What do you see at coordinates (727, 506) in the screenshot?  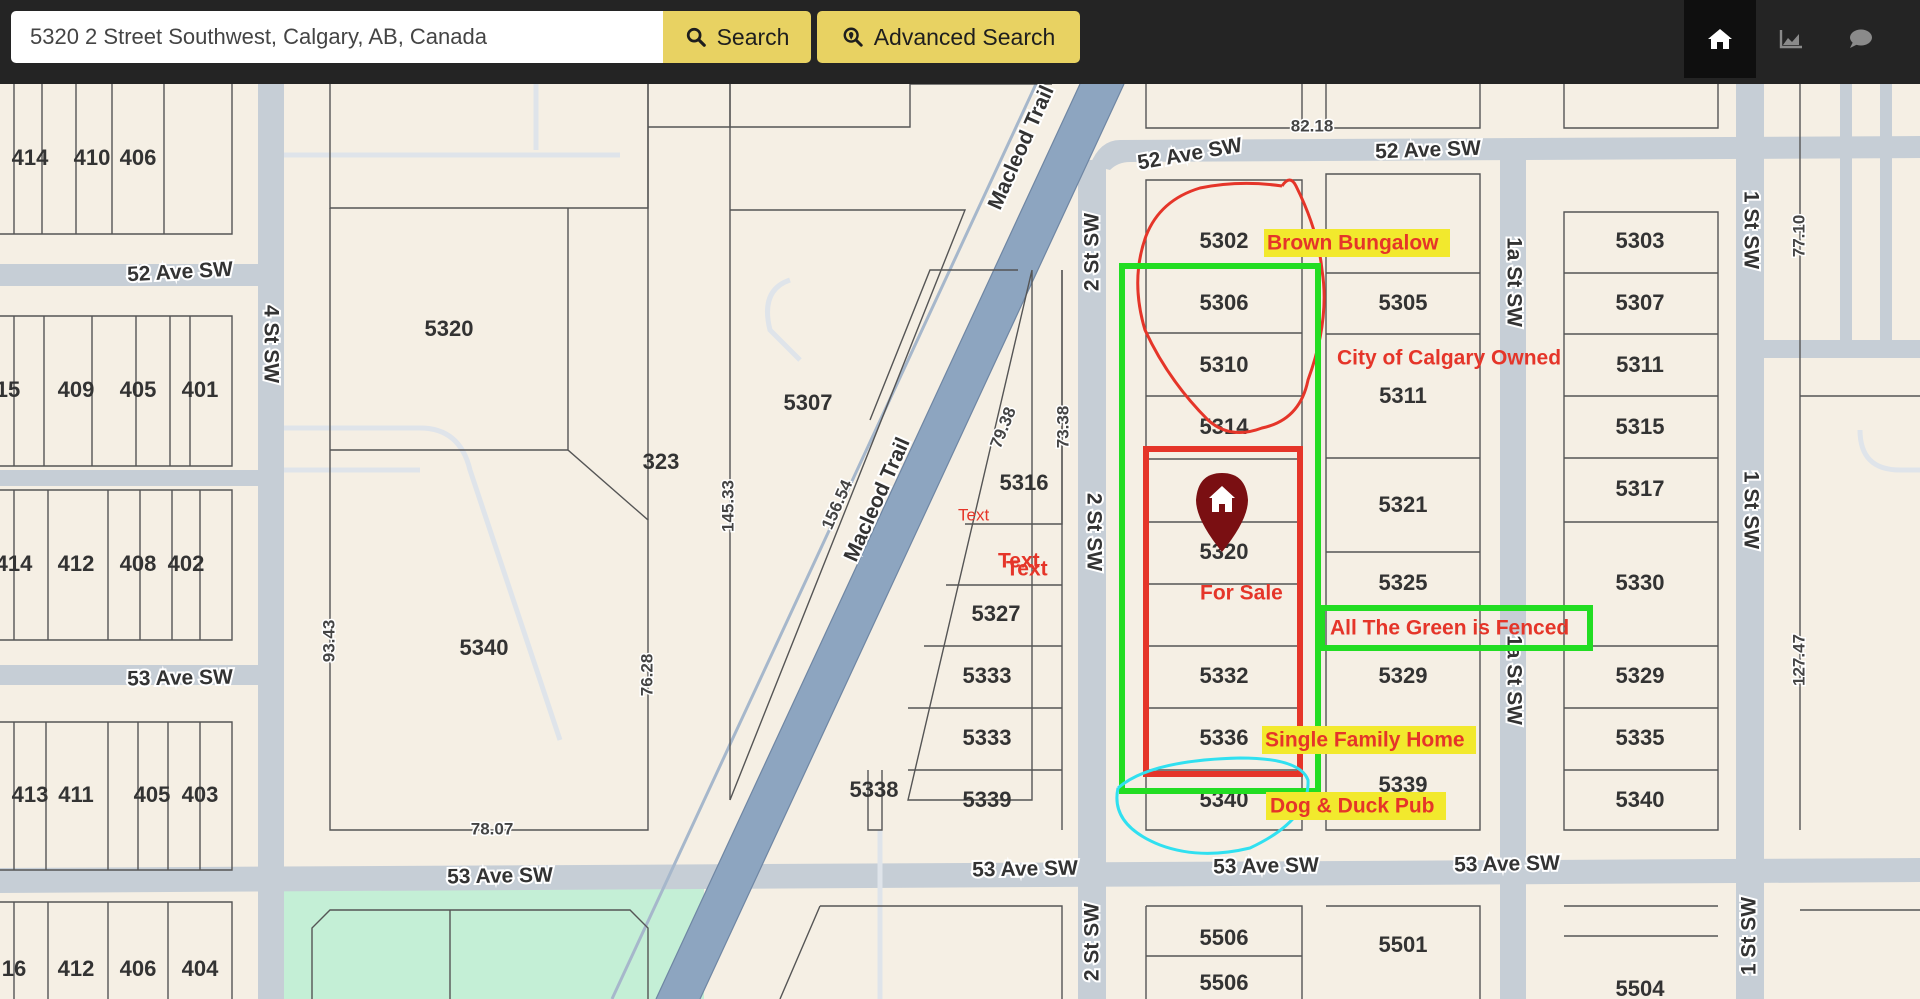 I see `dimension-label: 145.33` at bounding box center [727, 506].